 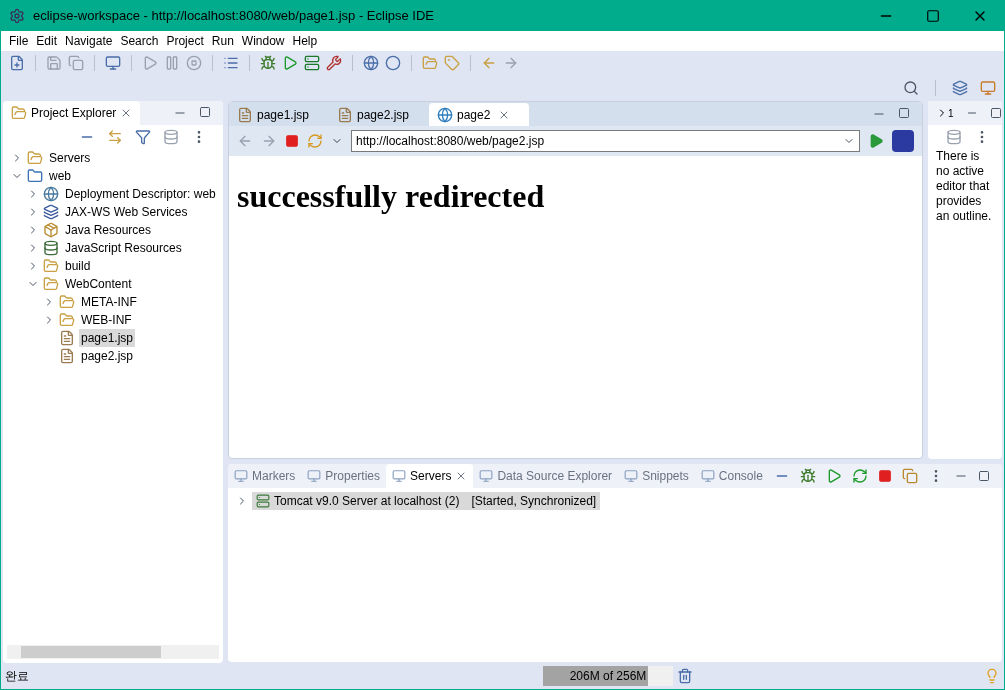 I want to click on start-icon, so click(x=834, y=476).